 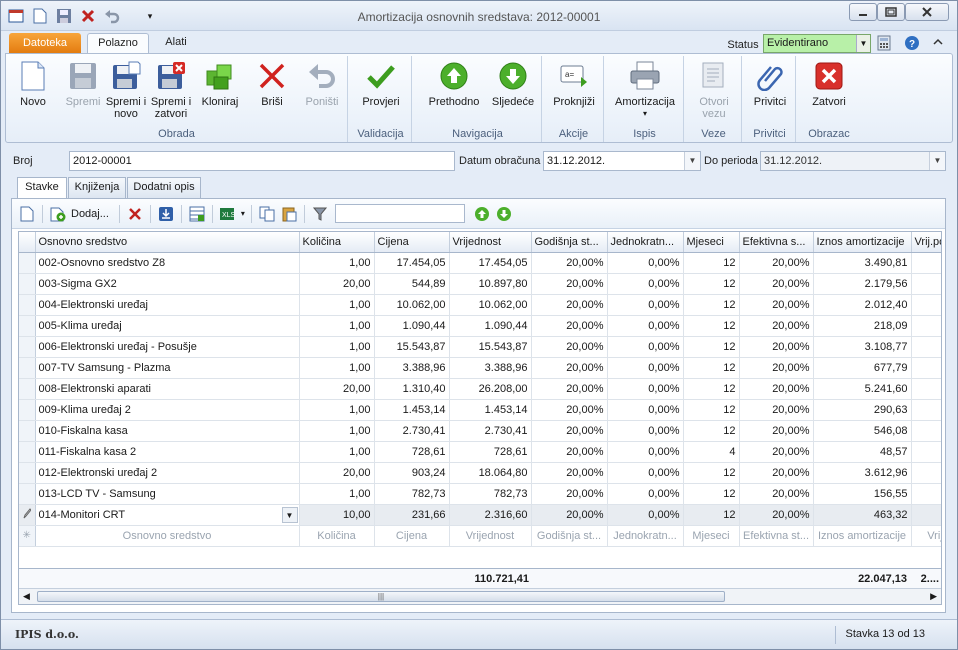 What do you see at coordinates (862, 410) in the screenshot?
I see `grid-cell: 290,63` at bounding box center [862, 410].